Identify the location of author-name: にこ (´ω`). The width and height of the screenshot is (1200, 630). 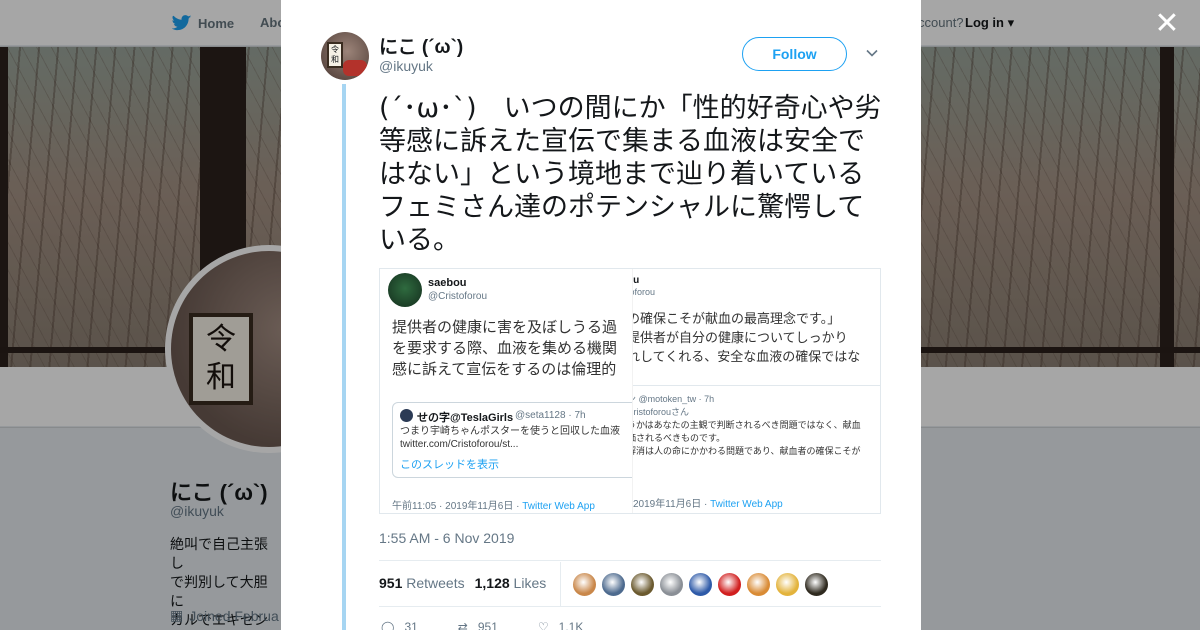
(421, 45).